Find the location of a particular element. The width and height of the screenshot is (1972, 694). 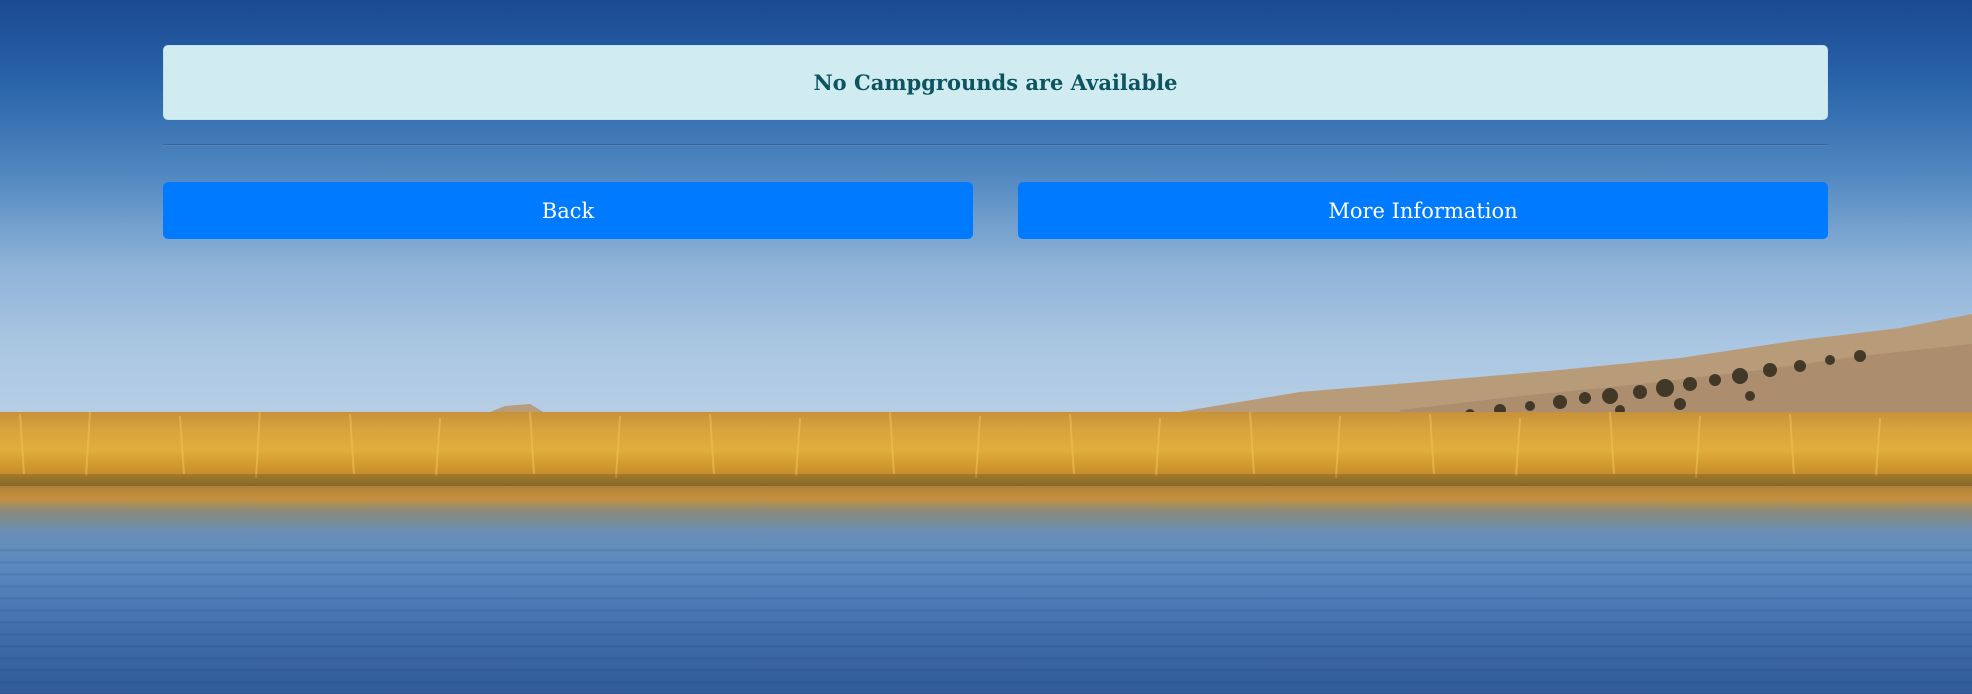

no-campgrounds-alert: No Campgrounds are Available is located at coordinates (995, 82).